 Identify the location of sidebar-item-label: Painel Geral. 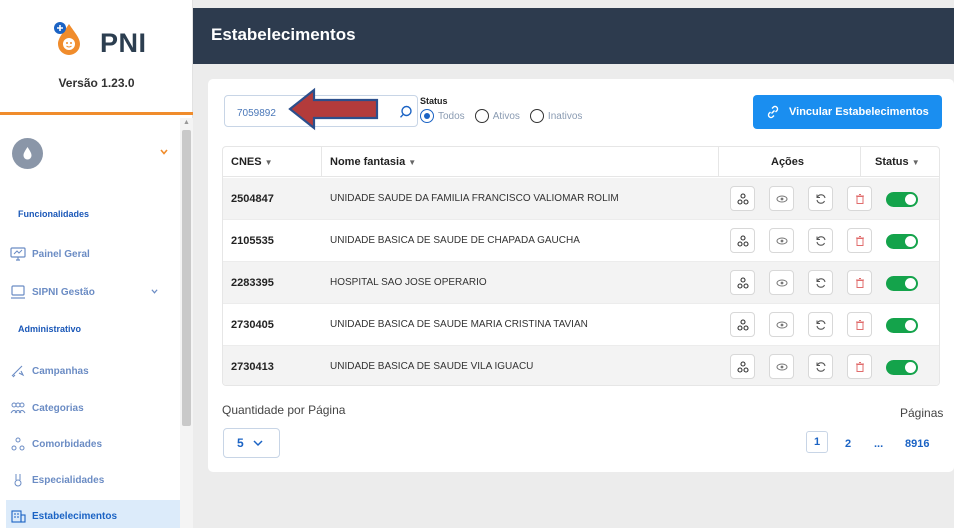
(61, 254).